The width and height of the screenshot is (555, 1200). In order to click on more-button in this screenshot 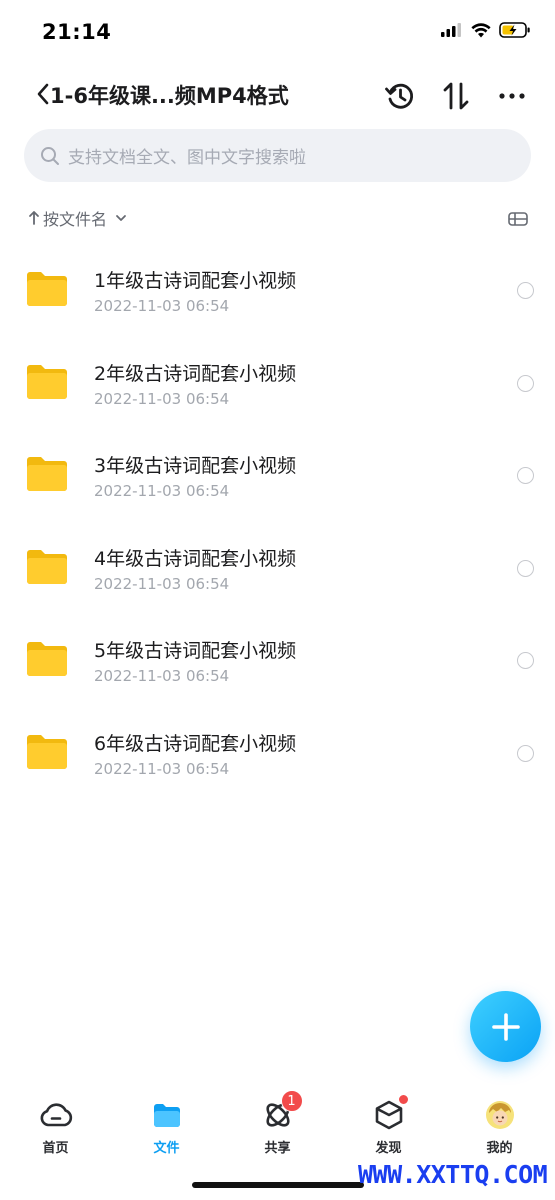, I will do `click(512, 96)`.